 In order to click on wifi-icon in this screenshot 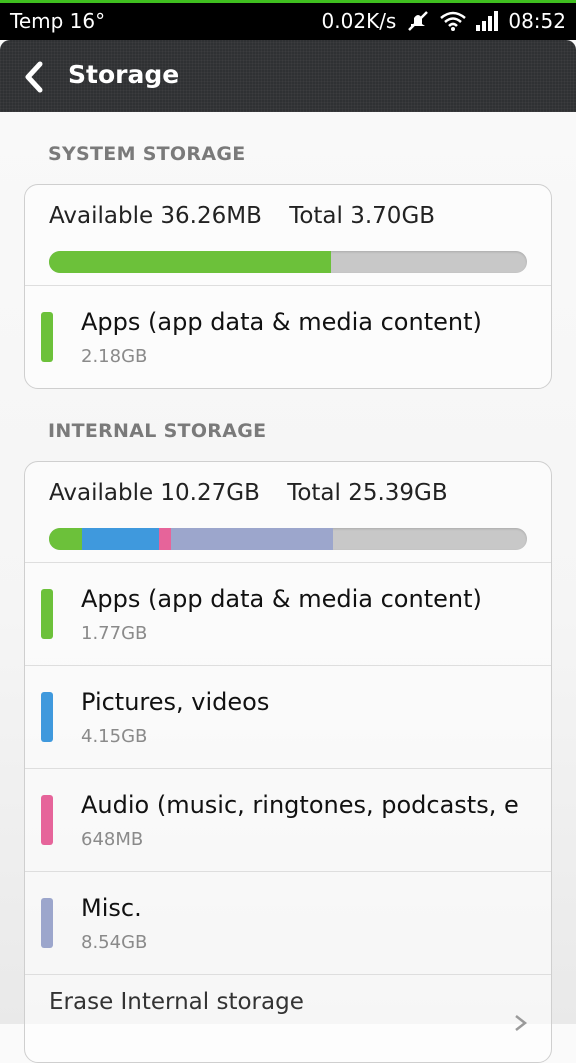, I will do `click(453, 21)`.